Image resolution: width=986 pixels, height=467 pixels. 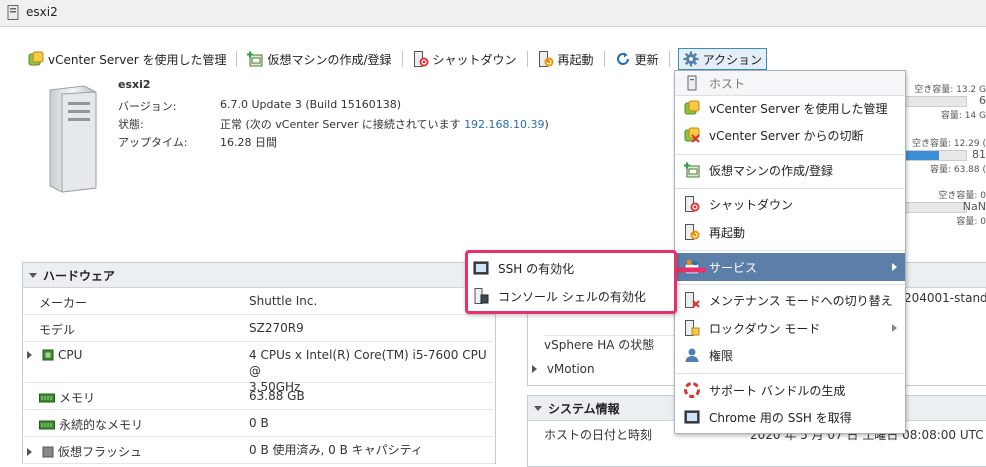 I want to click on menu-item-label: メンテナンス モードへの切り替え, so click(x=801, y=300).